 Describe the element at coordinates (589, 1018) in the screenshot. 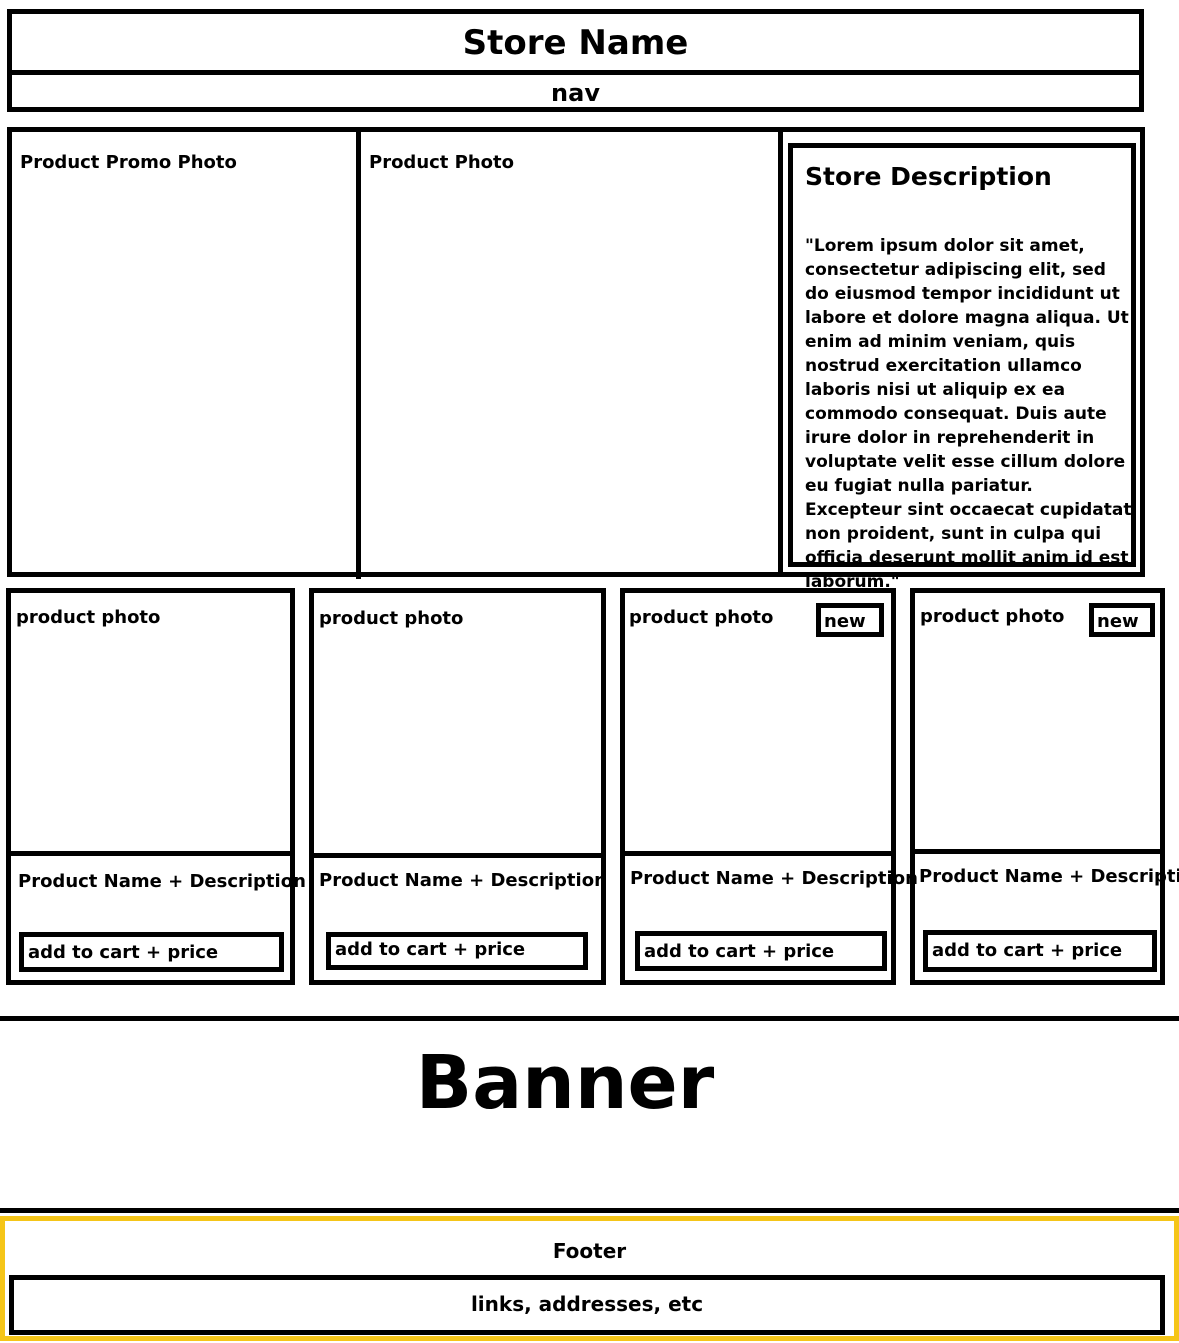

I see `banner-top-rule` at that location.